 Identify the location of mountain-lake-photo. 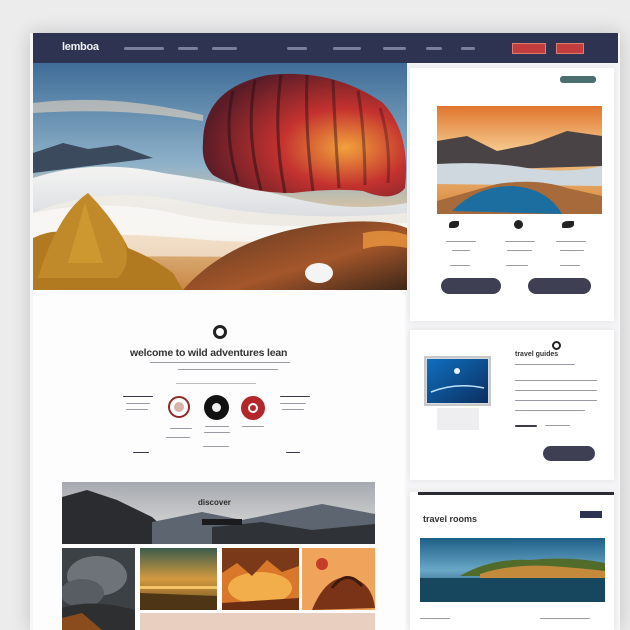
(519, 160).